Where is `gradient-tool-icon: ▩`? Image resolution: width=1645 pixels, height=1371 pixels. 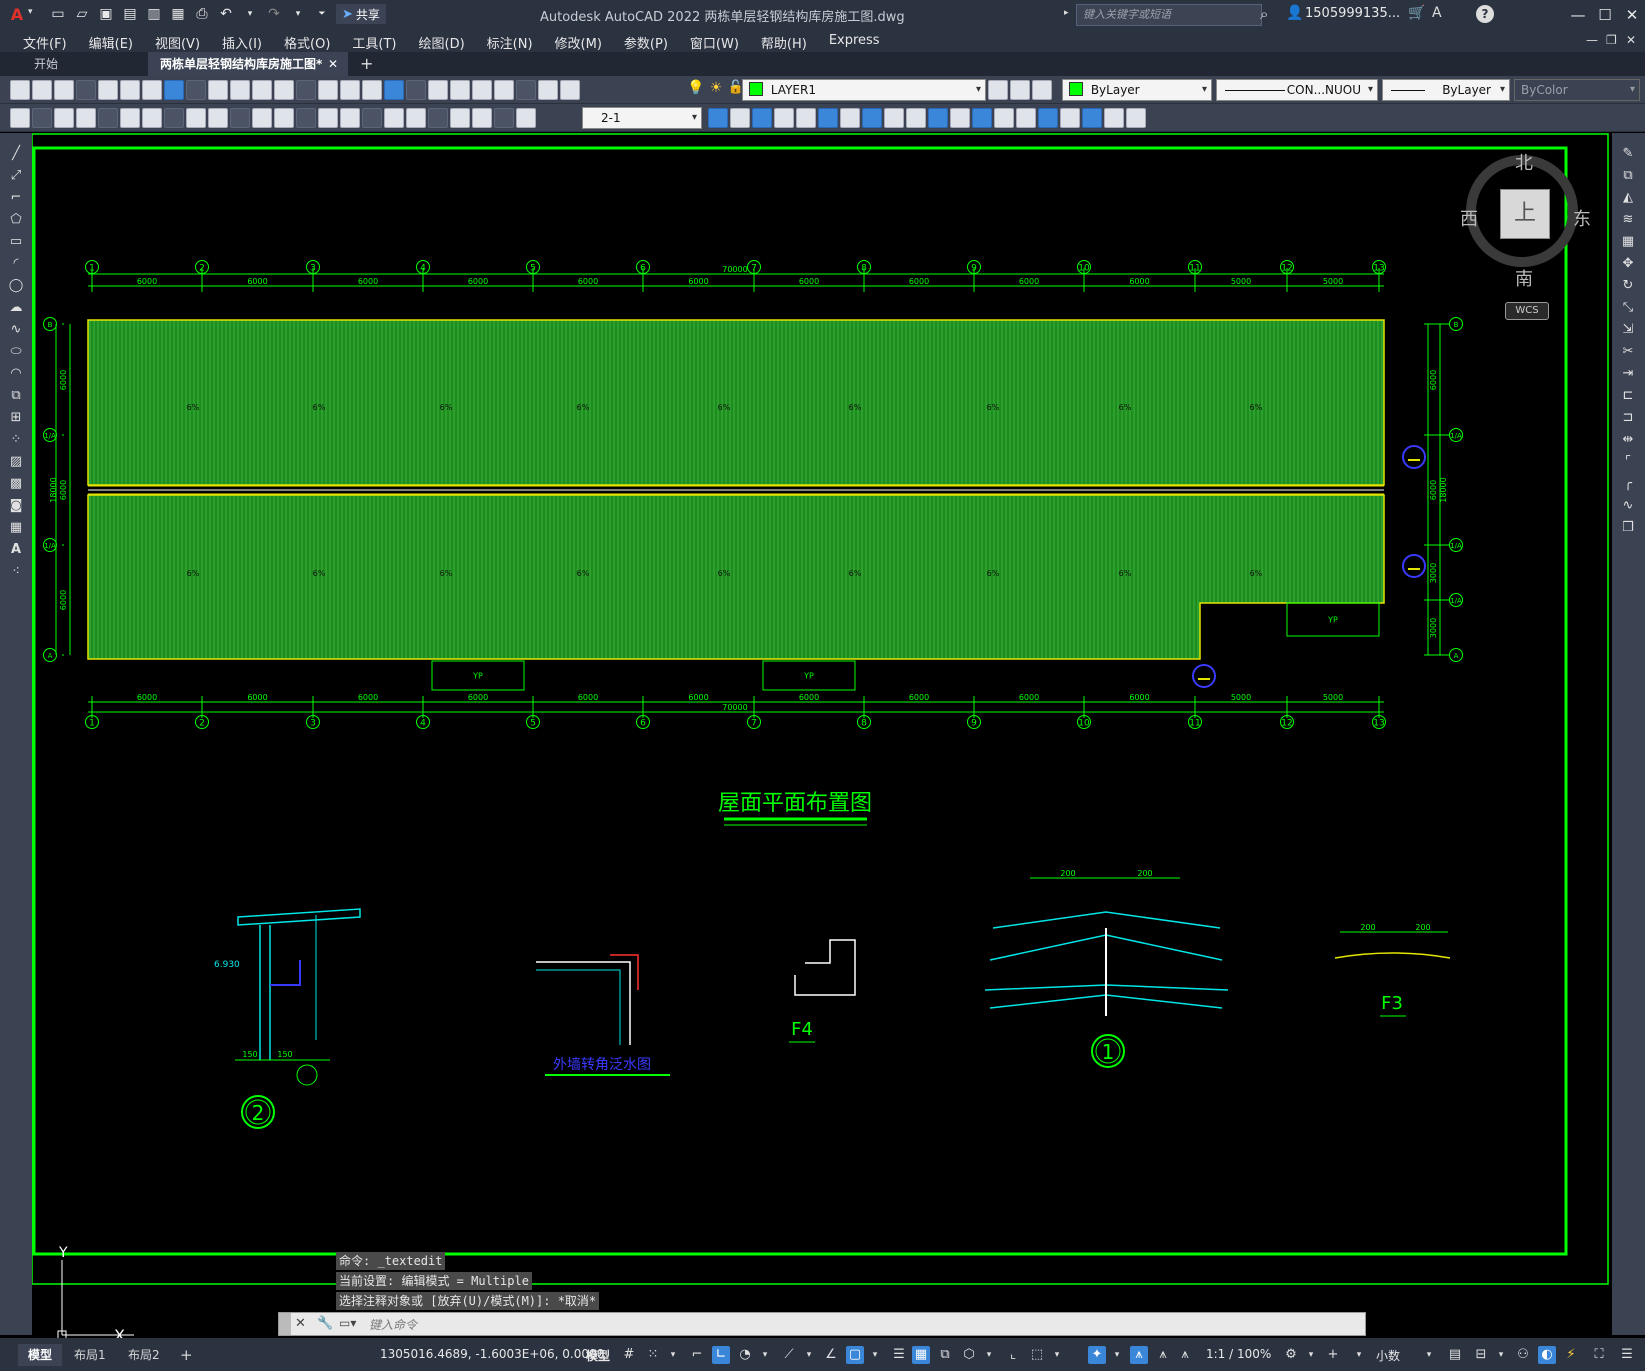
gradient-tool-icon: ▩ is located at coordinates (16, 484).